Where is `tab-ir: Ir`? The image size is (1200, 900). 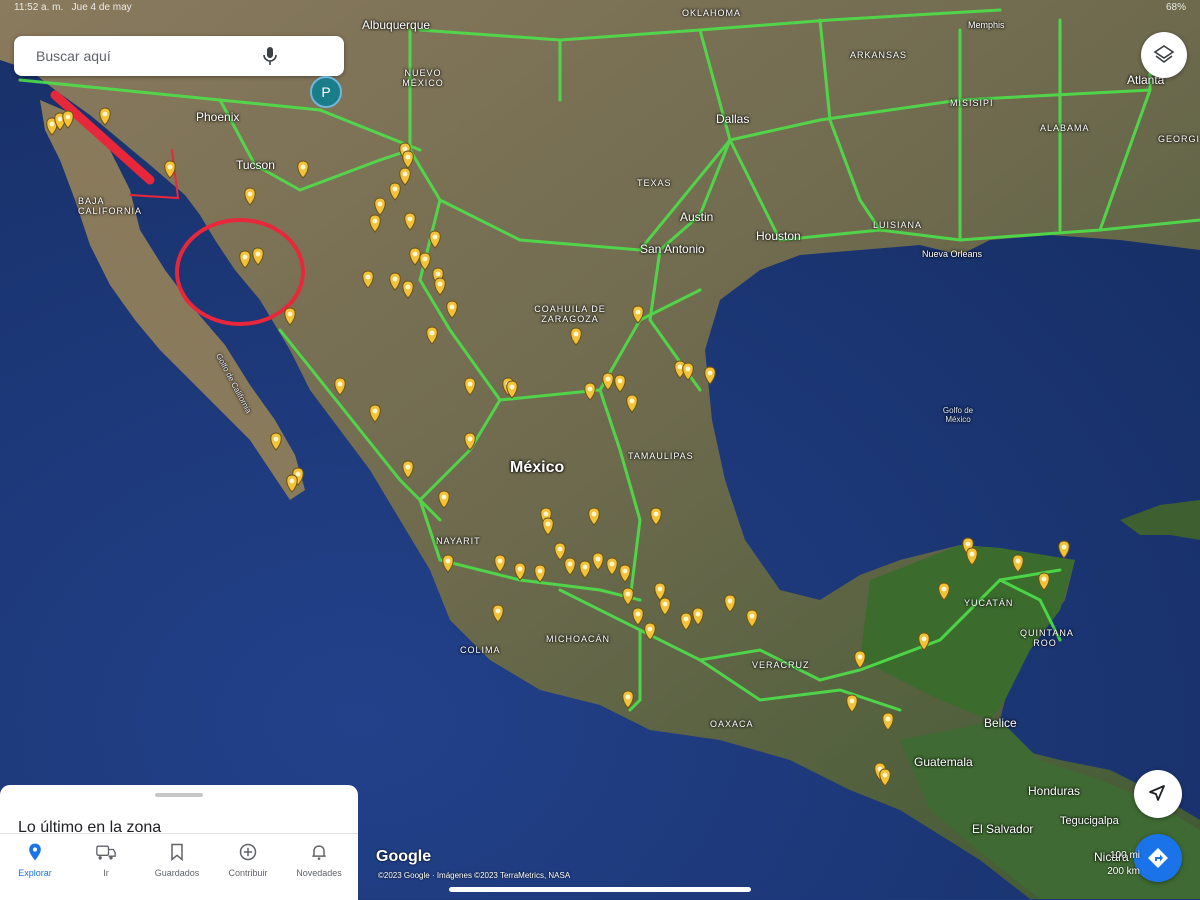
tab-ir: Ir is located at coordinates (106, 860).